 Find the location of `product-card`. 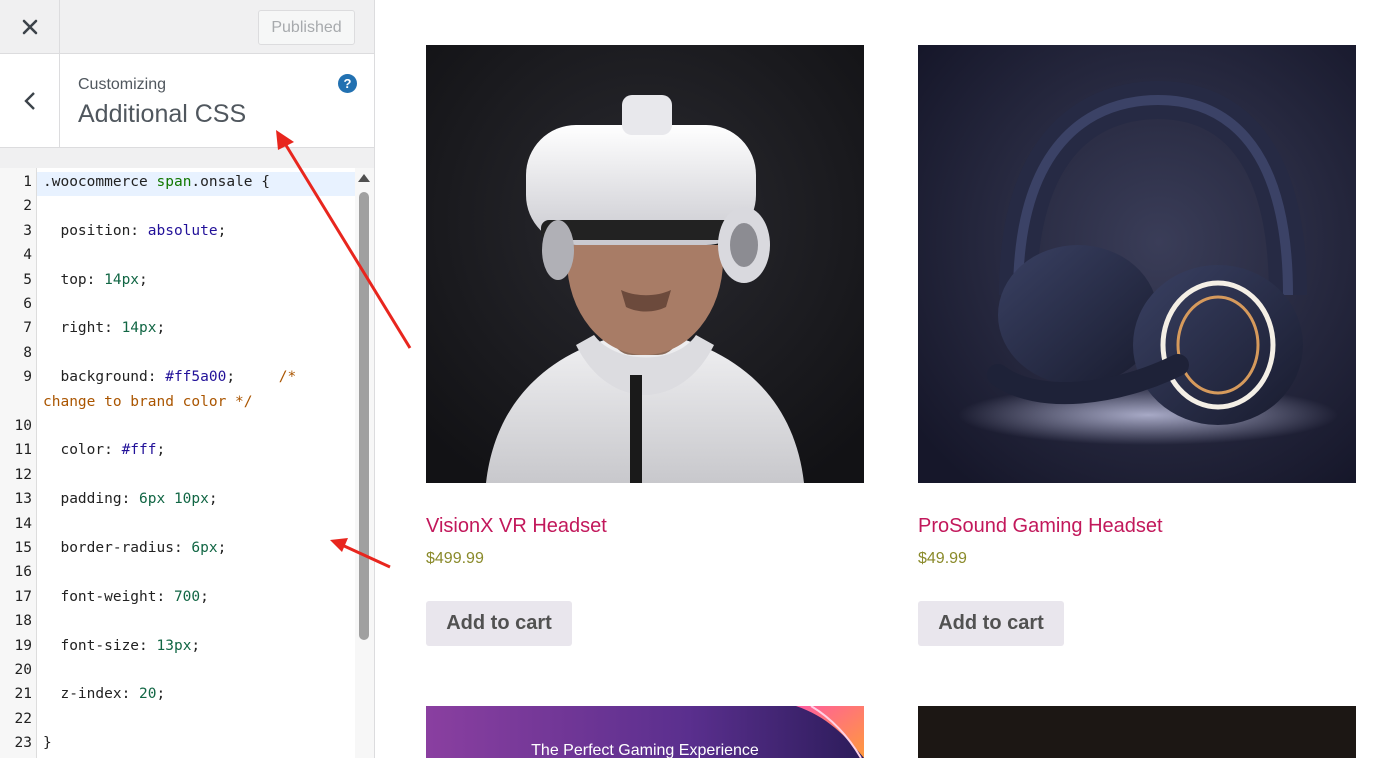

product-card is located at coordinates (1137, 732).